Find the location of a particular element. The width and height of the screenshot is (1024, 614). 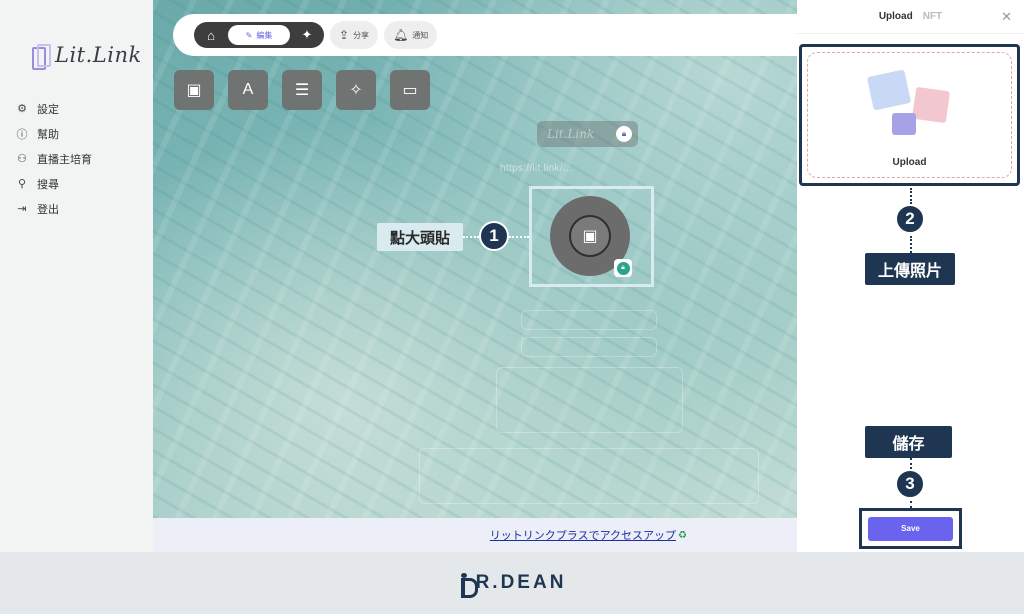

sidebar-item-label: 搜尋 is located at coordinates (48, 184).